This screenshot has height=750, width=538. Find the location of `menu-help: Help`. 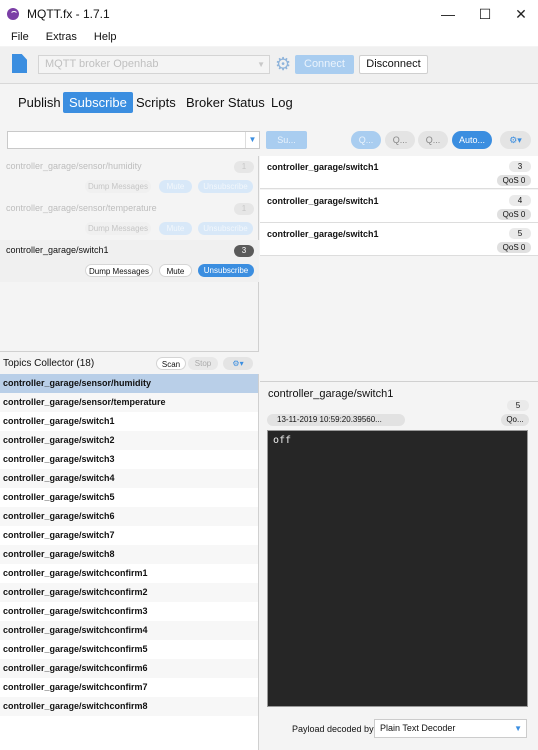

menu-help: Help is located at coordinates (105, 37).